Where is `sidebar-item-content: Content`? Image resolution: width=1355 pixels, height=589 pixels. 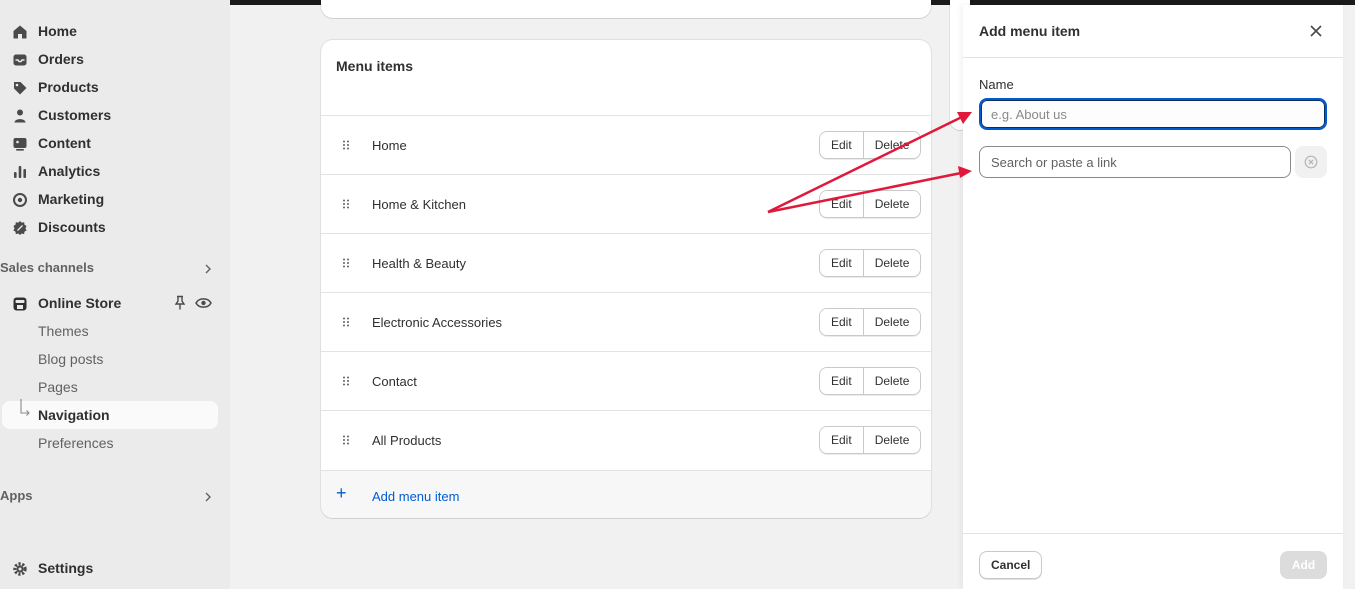
sidebar-item-content: Content is located at coordinates (110, 143).